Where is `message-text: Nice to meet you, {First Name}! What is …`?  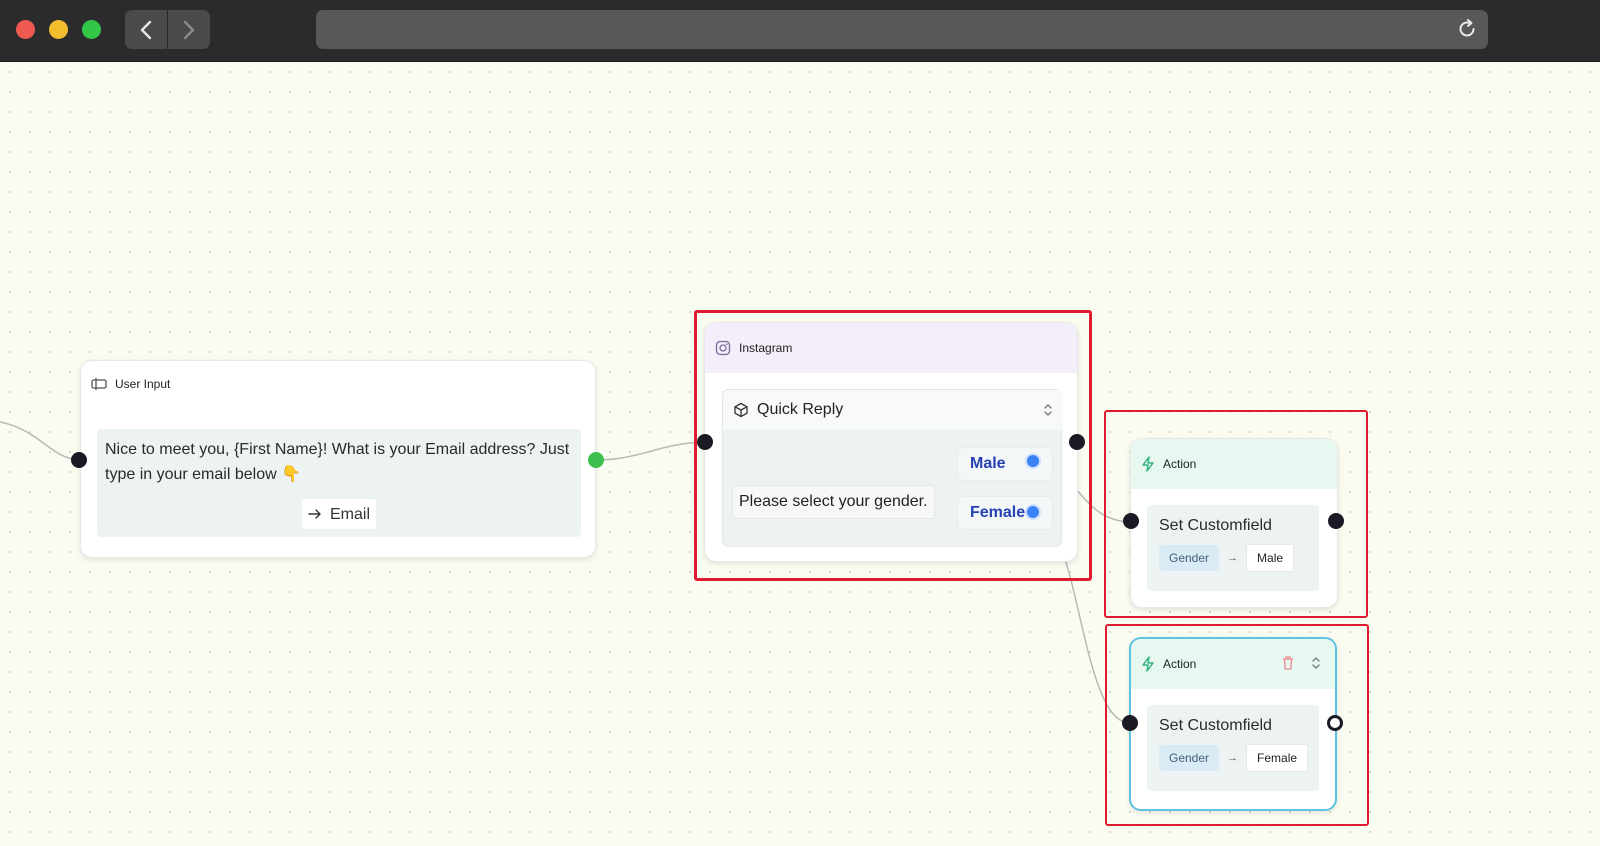
message-text: Nice to meet you, {First Name}! What is … is located at coordinates (337, 462).